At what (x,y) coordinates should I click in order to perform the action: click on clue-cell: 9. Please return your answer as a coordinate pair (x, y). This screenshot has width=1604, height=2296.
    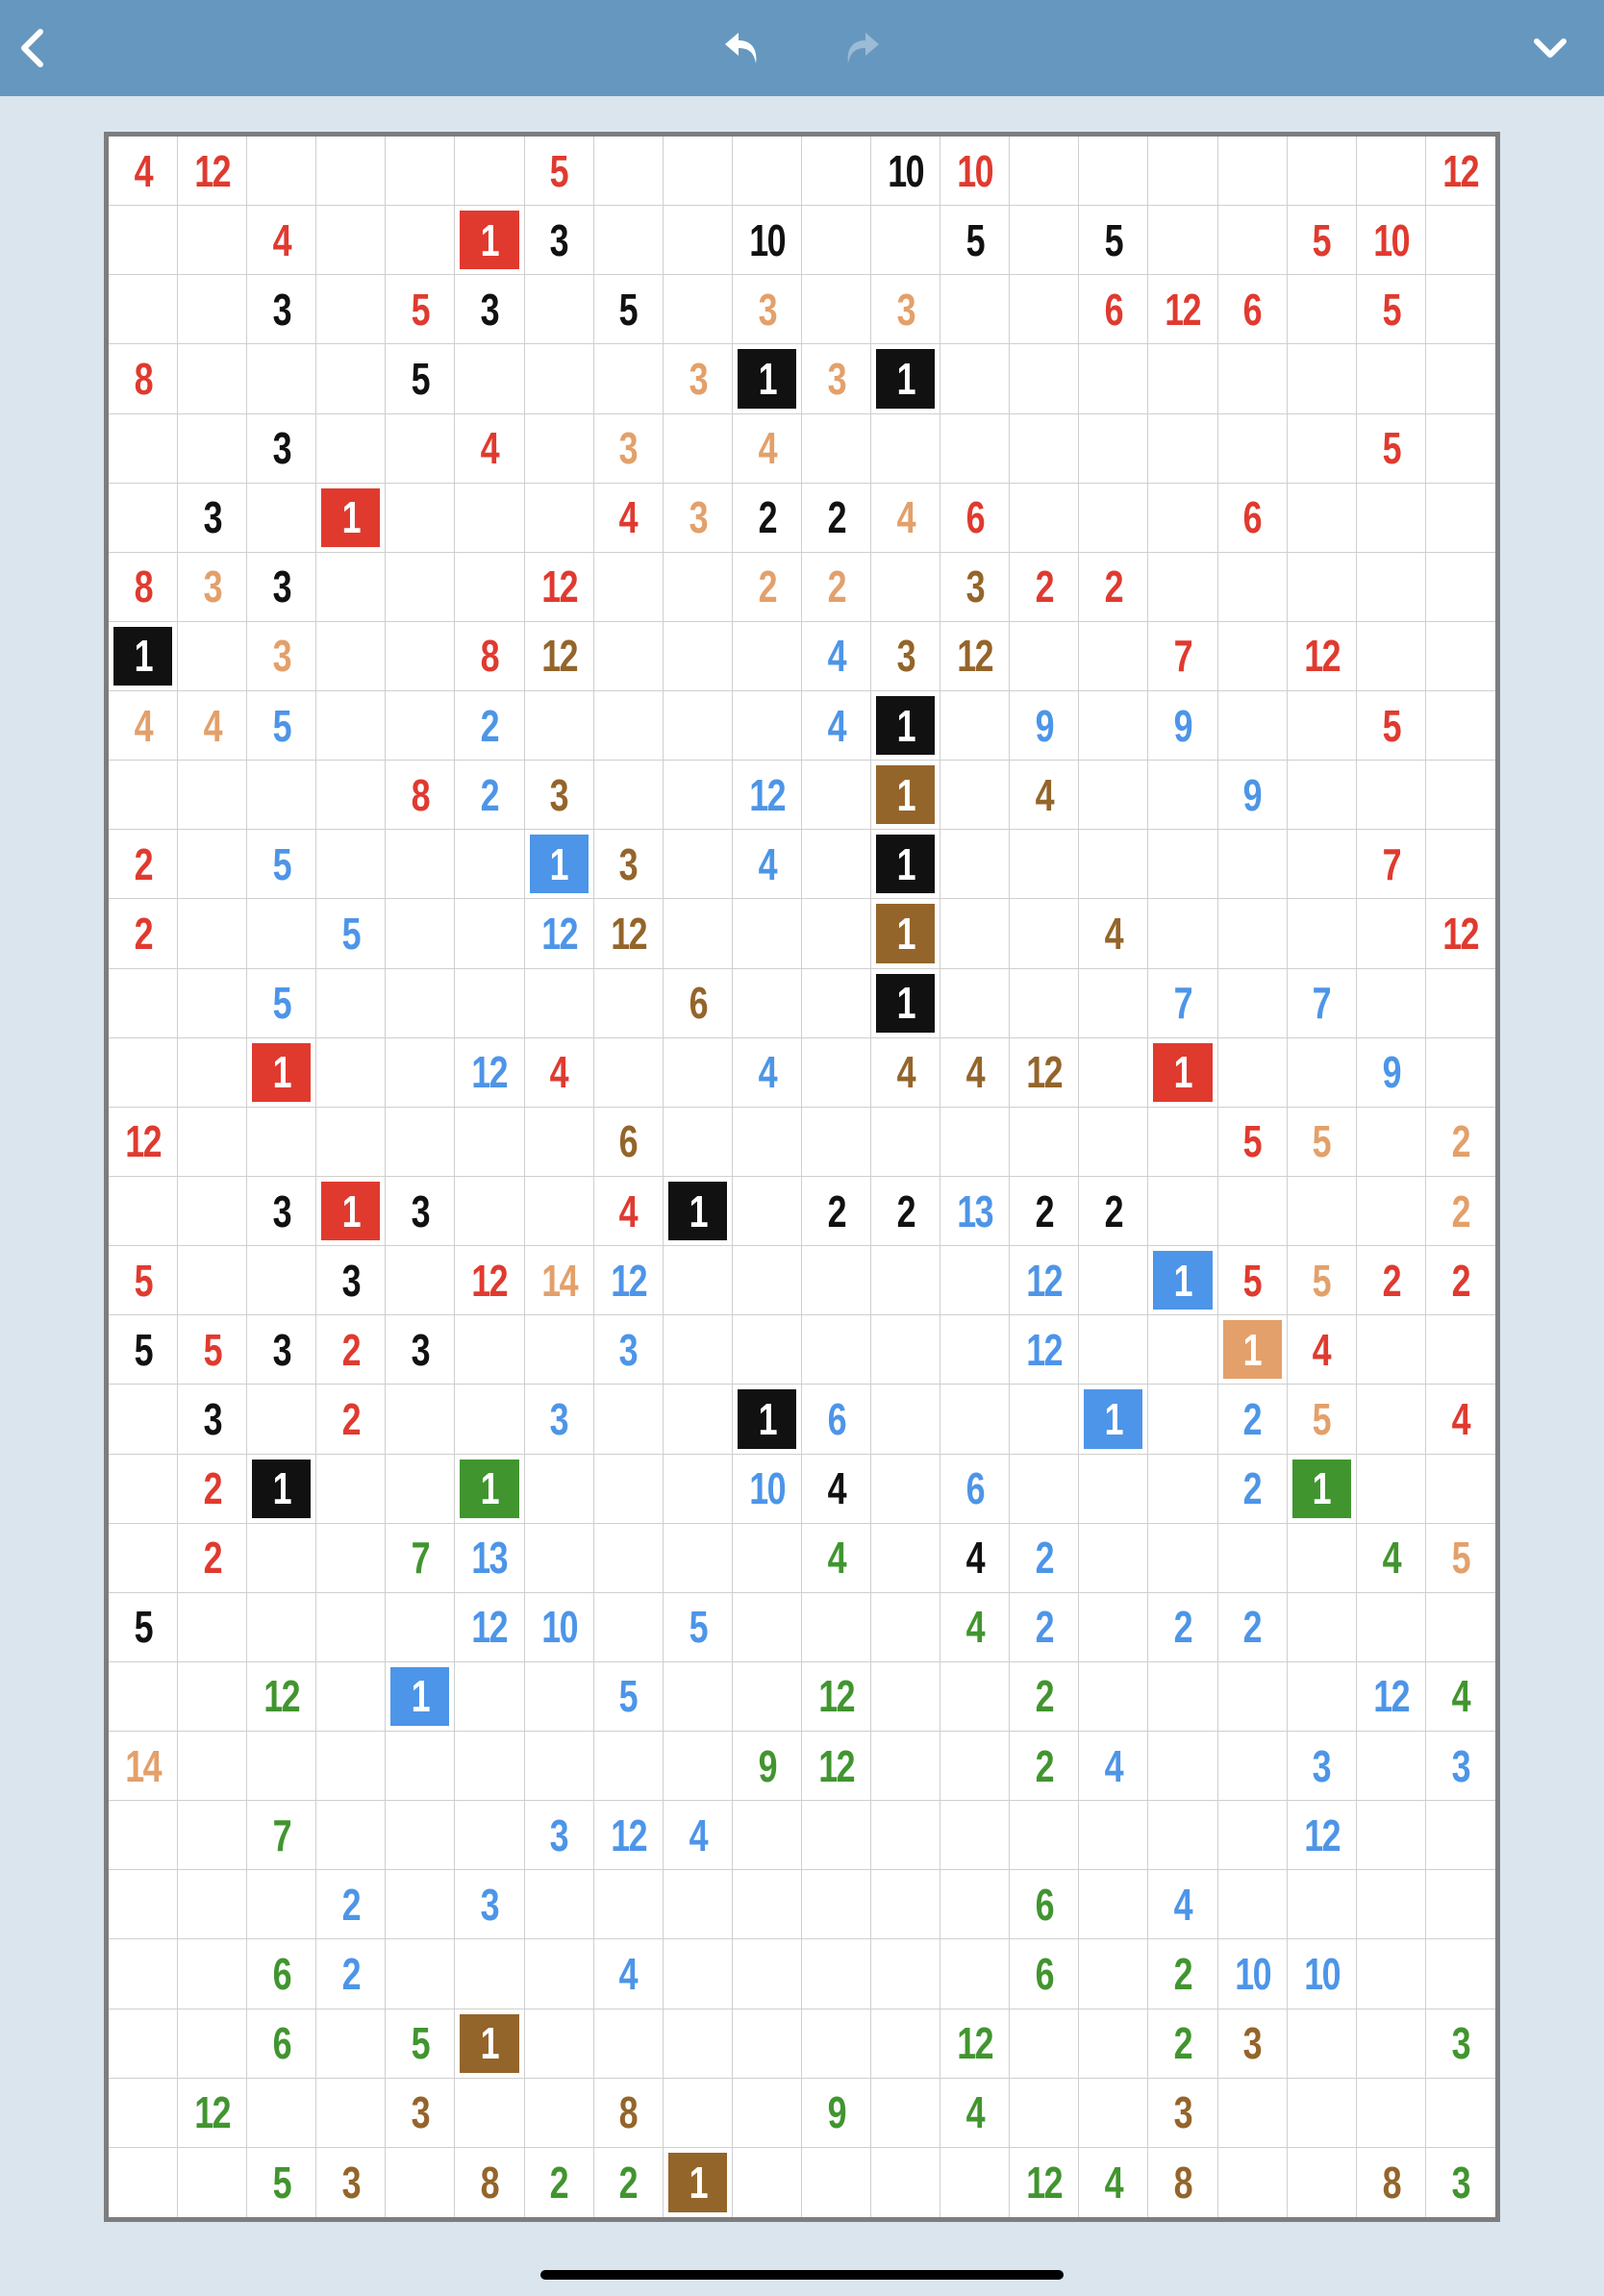
    Looking at the image, I should click on (1045, 726).